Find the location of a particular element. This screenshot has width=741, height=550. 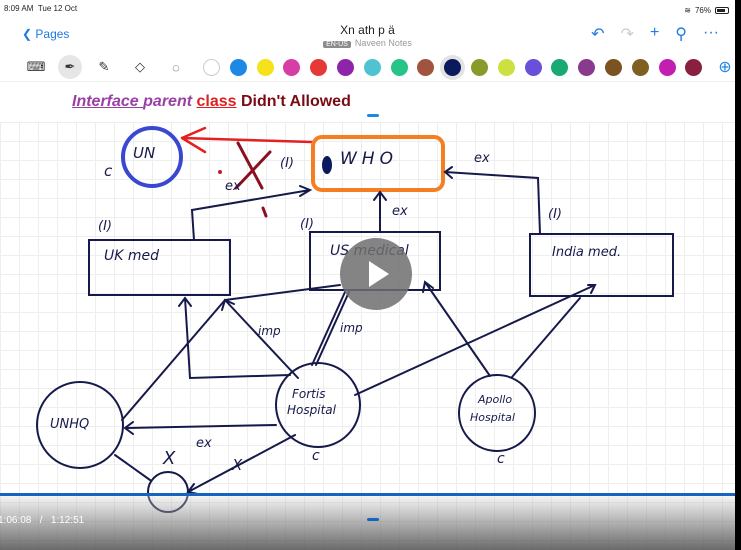

uk-us-link is located at coordinates (282, 292).